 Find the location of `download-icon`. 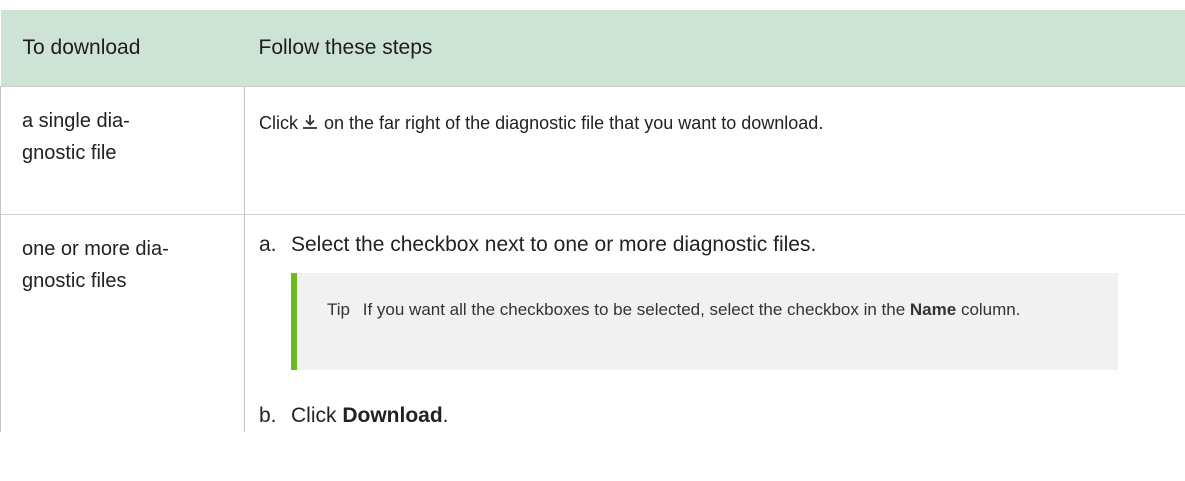

download-icon is located at coordinates (310, 124).